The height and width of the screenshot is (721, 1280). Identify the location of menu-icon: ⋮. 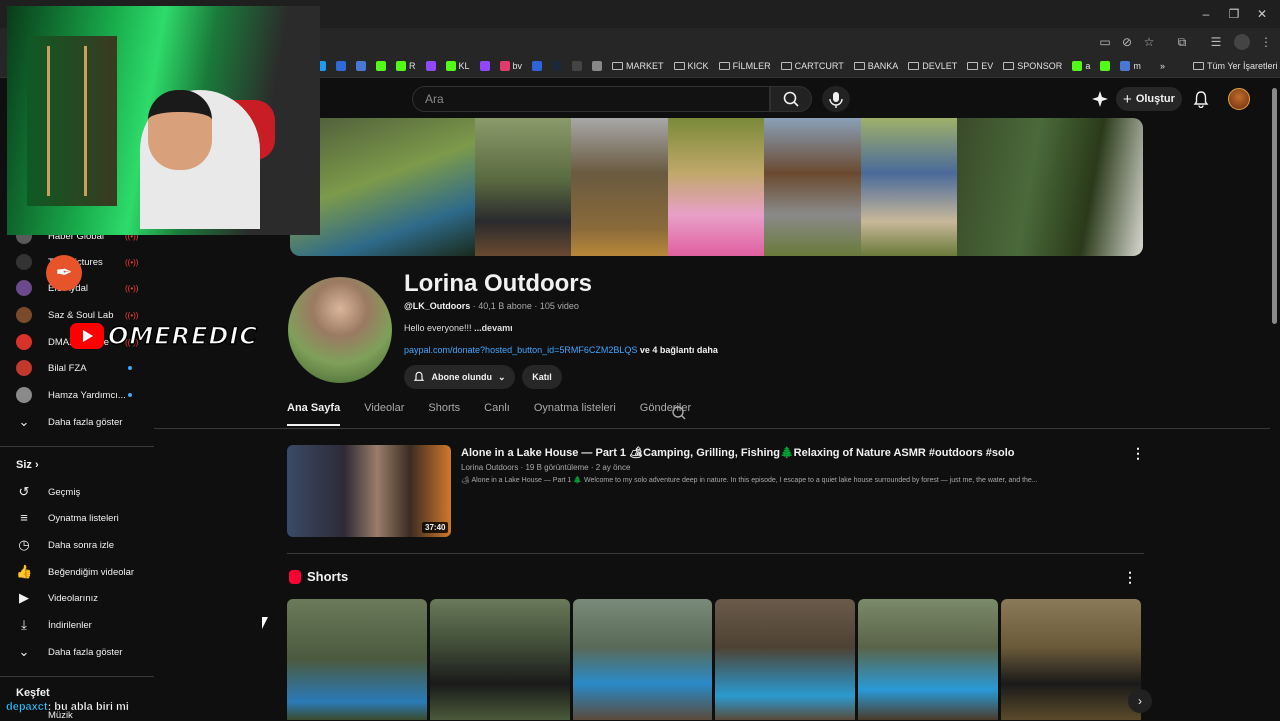
(1266, 42).